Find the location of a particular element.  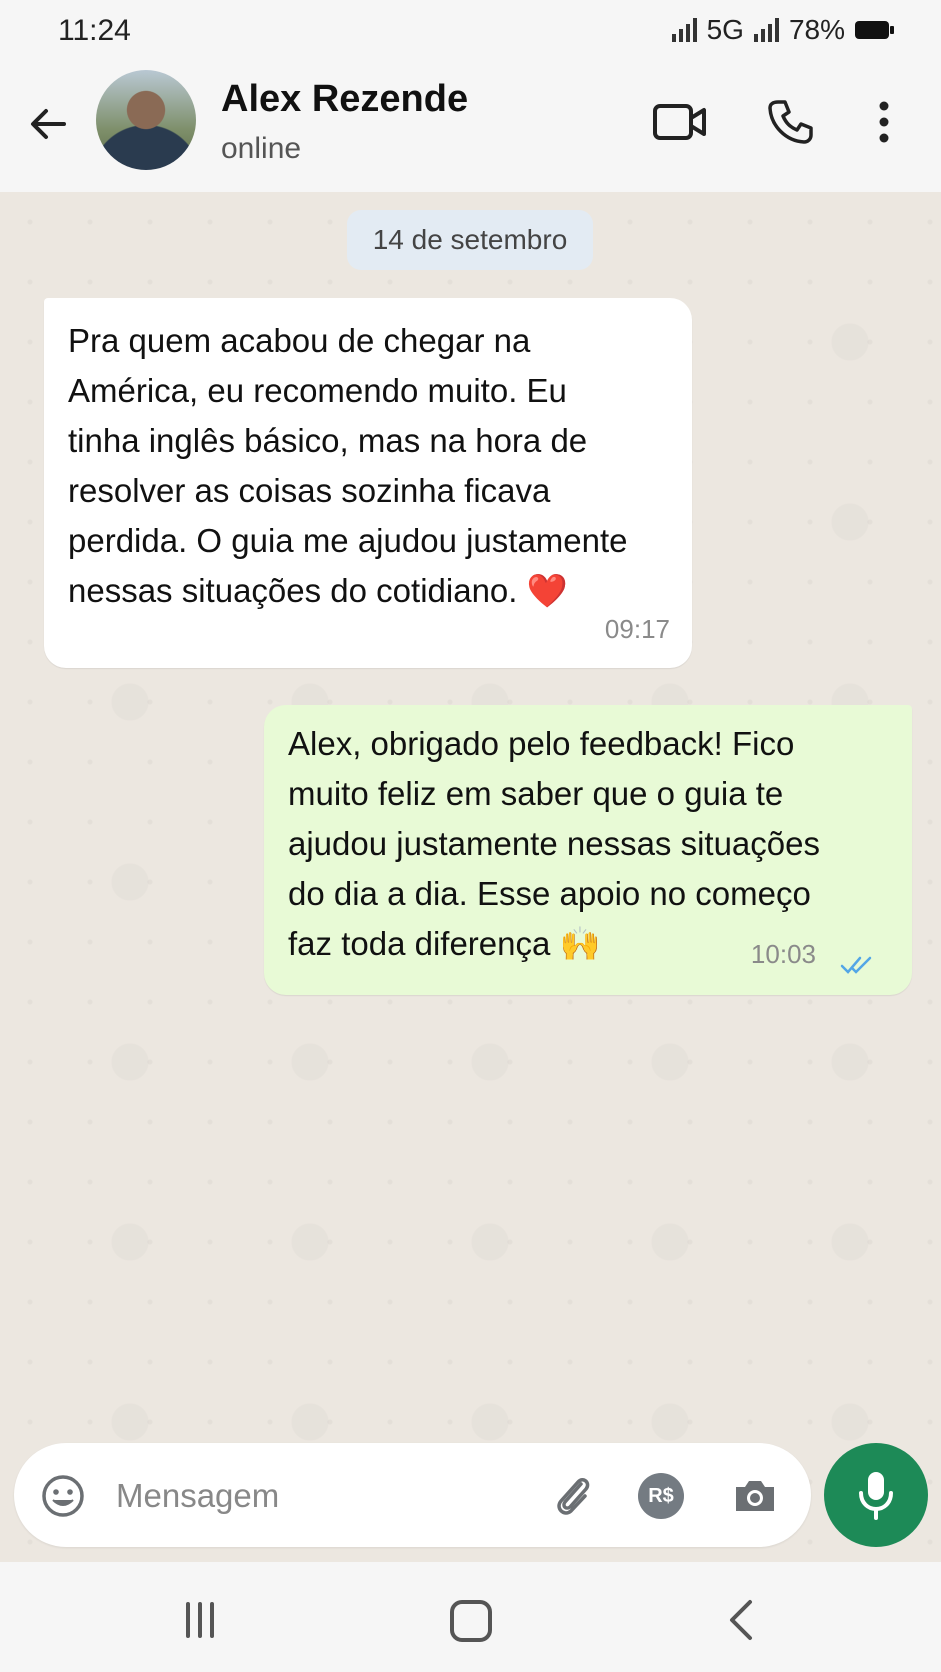

system-nav-bar is located at coordinates (470, 1617).